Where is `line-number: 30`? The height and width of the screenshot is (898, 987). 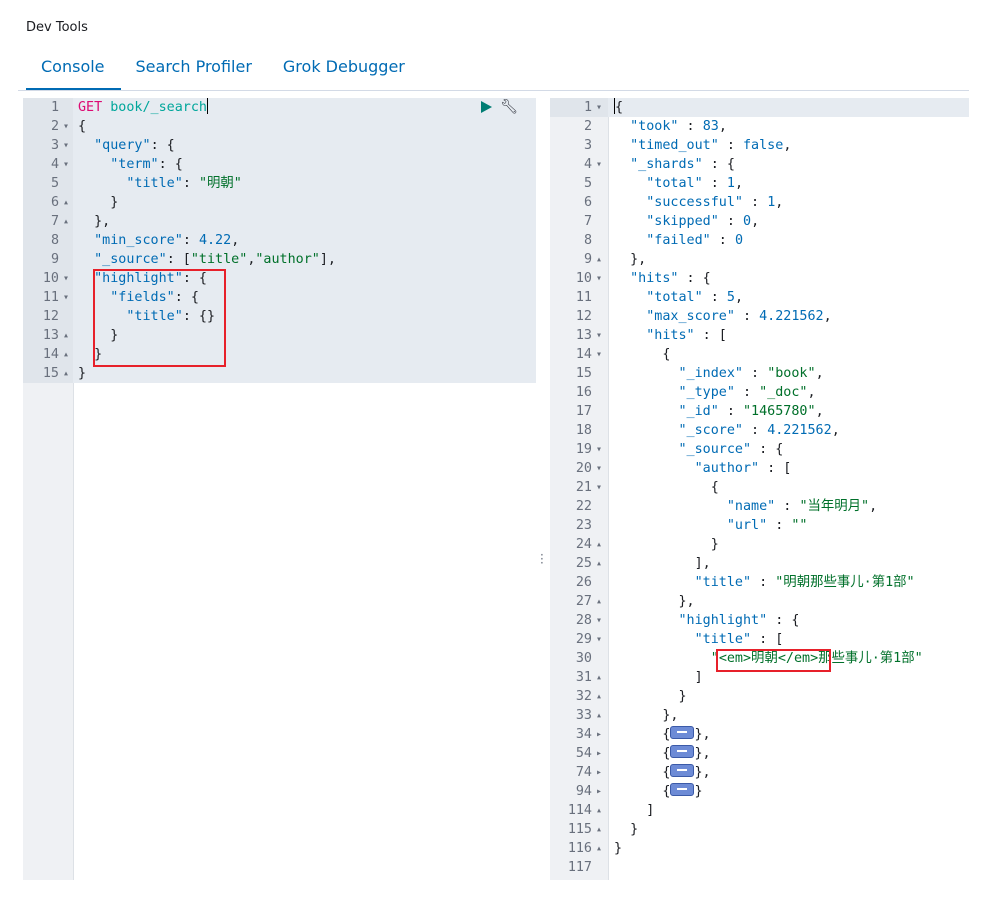
line-number: 30 is located at coordinates (583, 658).